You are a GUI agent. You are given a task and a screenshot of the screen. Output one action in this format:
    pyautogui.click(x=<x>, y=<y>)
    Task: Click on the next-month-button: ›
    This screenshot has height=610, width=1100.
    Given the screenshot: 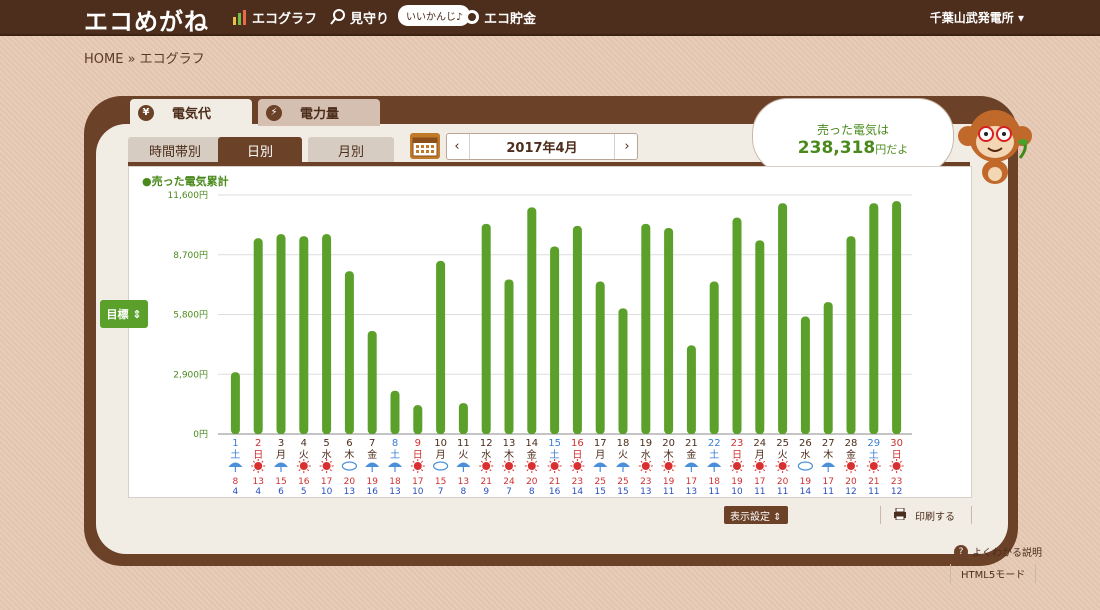 What is the action you would take?
    pyautogui.click(x=627, y=146)
    